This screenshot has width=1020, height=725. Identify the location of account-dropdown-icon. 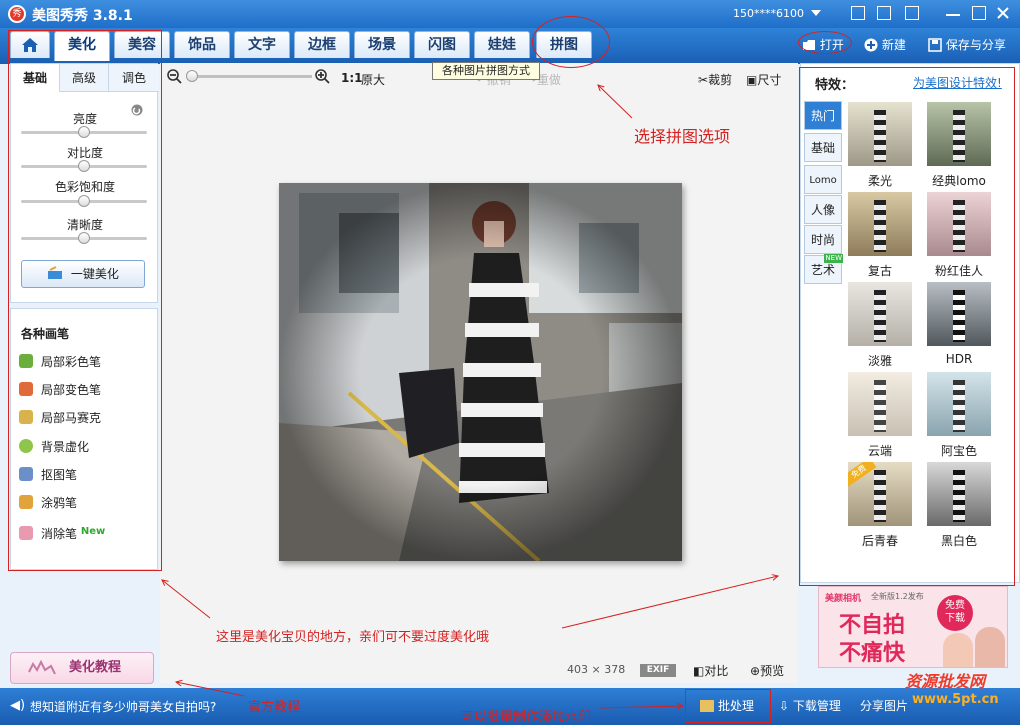
(816, 13).